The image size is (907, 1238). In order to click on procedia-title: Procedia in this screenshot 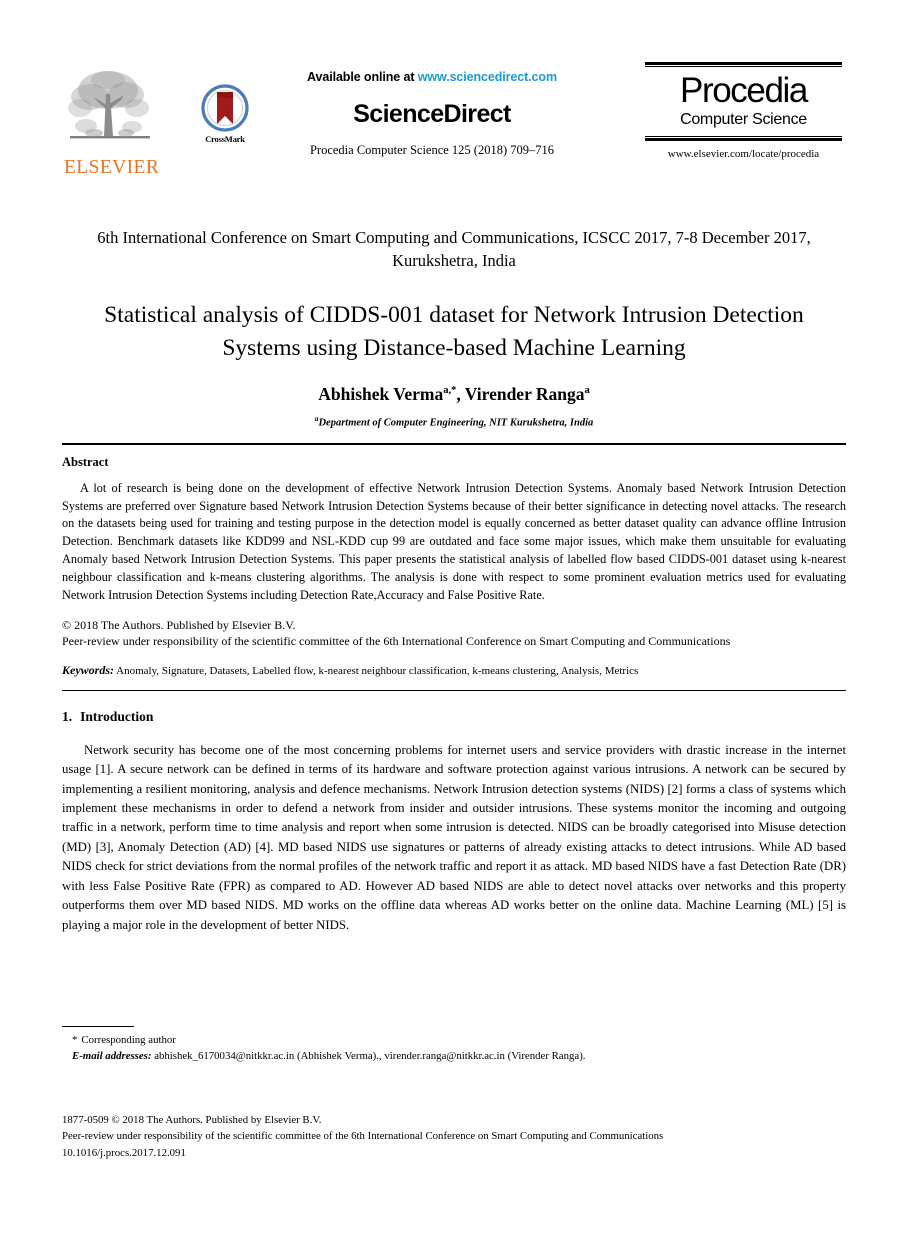, I will do `click(744, 90)`.